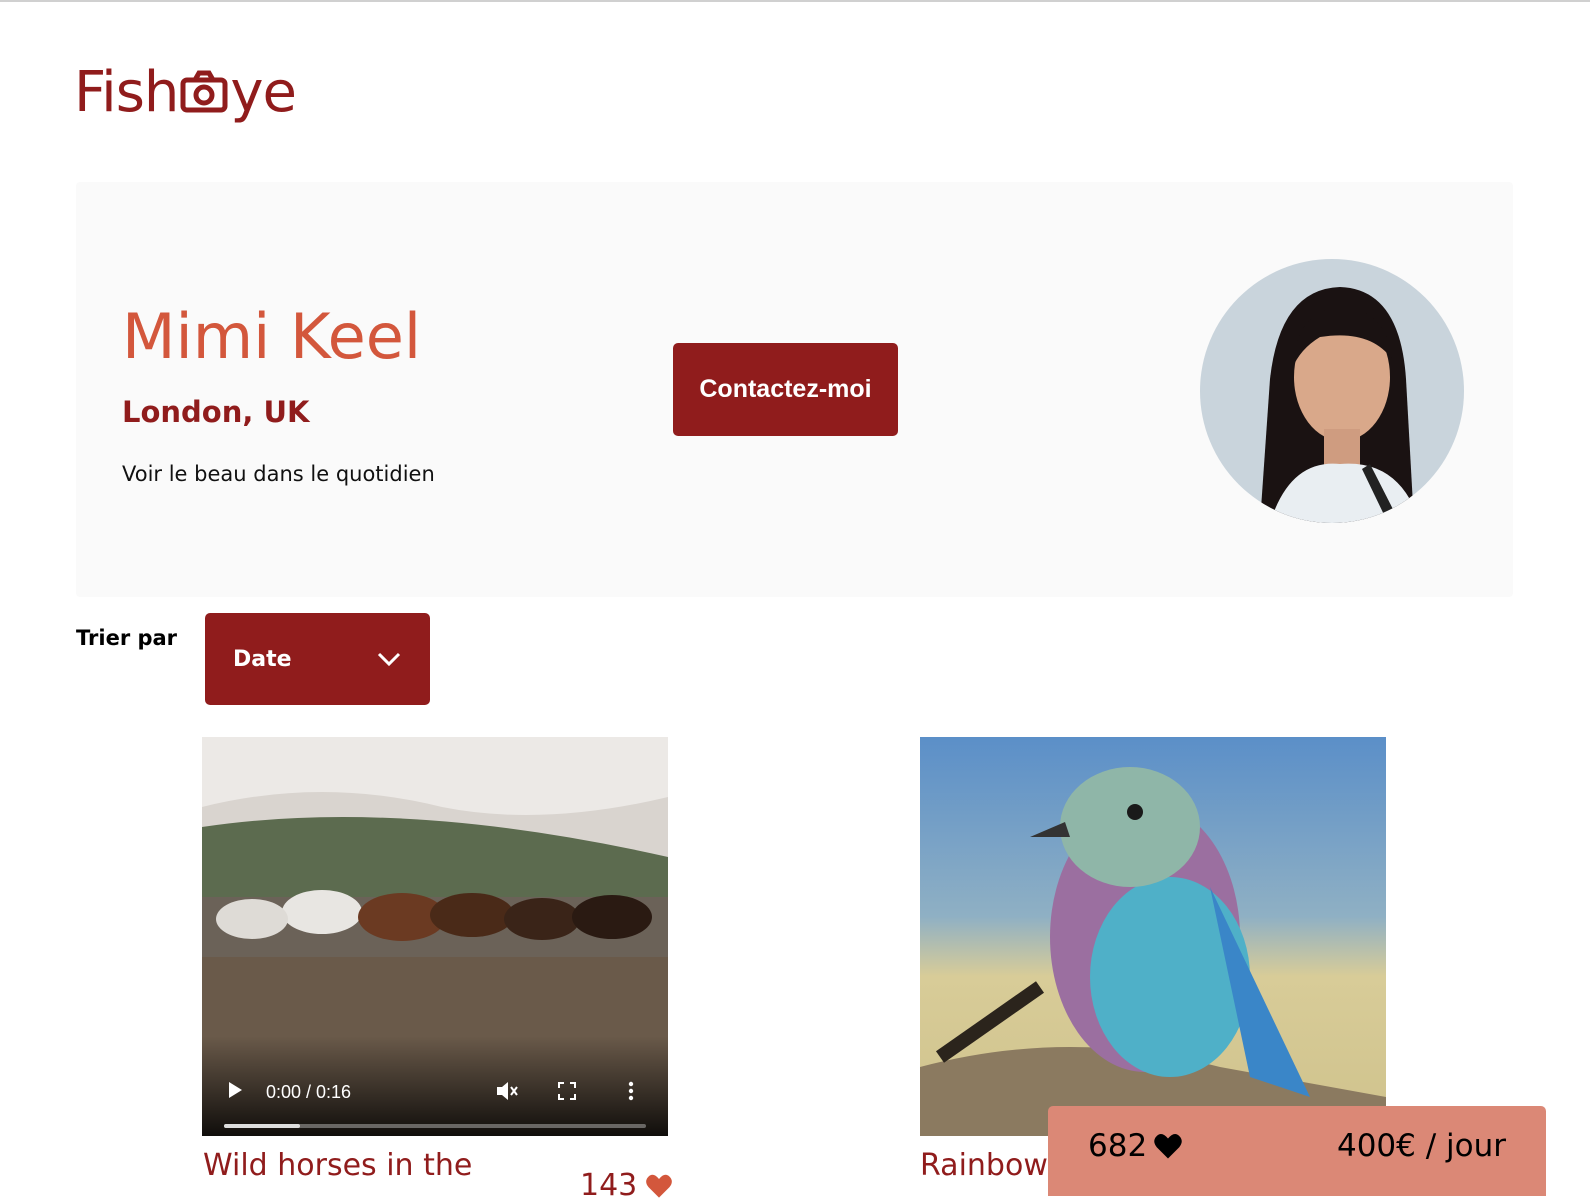  I want to click on media-likes: 143, so click(626, 1185).